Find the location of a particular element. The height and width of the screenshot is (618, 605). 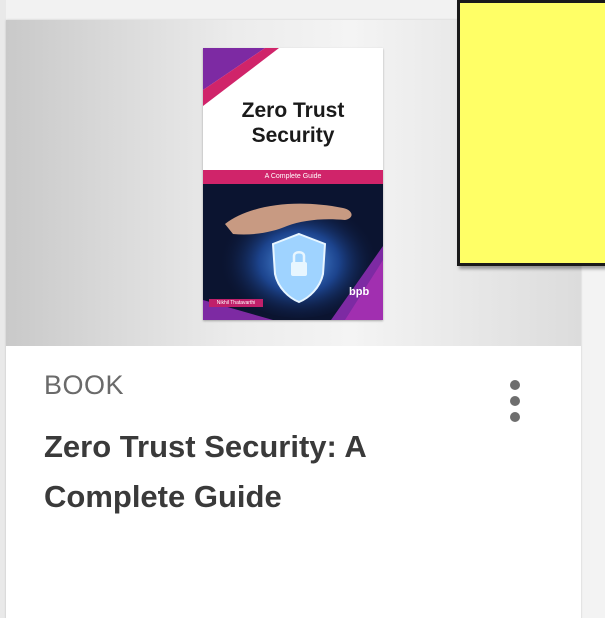

kebab-menu-icon is located at coordinates (515, 405).